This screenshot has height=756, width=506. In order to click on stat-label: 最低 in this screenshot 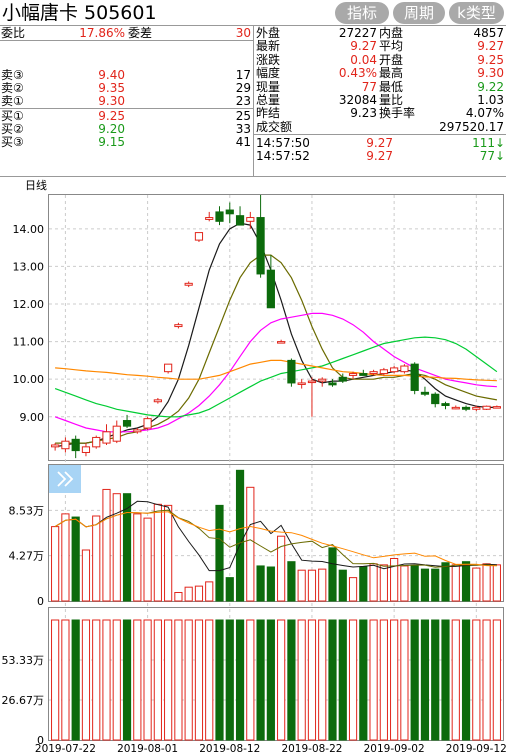, I will do `click(391, 86)`.